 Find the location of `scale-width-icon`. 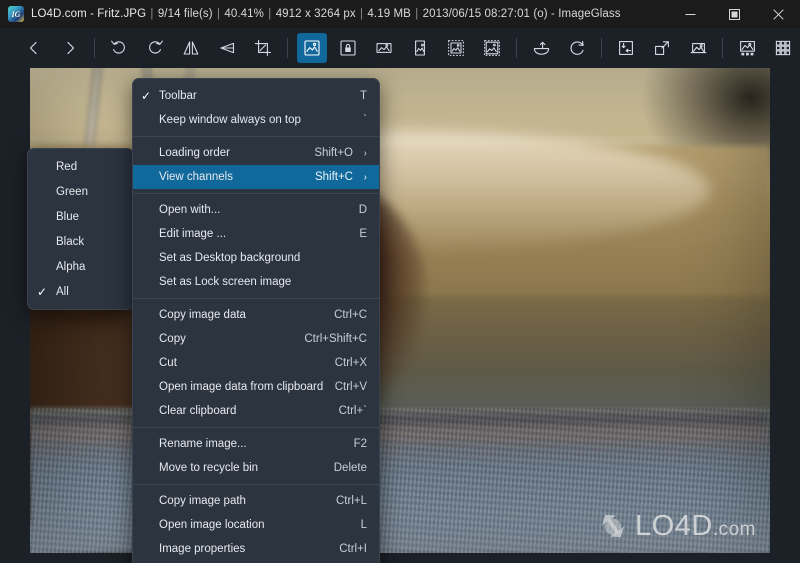

scale-width-icon is located at coordinates (384, 48).